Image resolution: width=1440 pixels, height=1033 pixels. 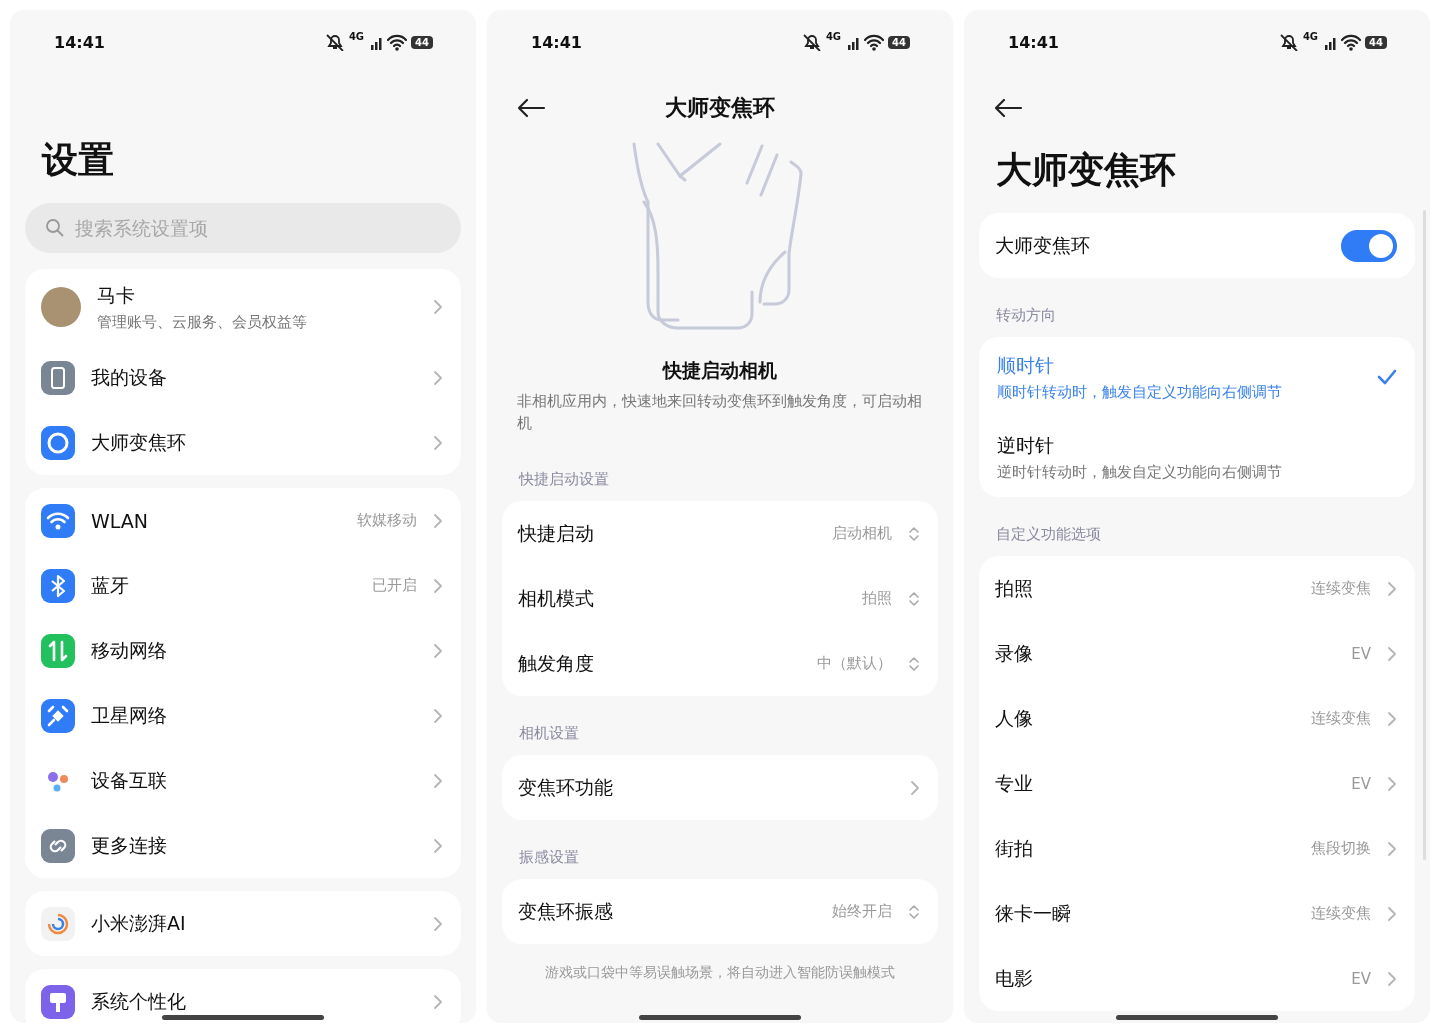 What do you see at coordinates (549, 857) in the screenshot?
I see `section-header: 振感设置` at bounding box center [549, 857].